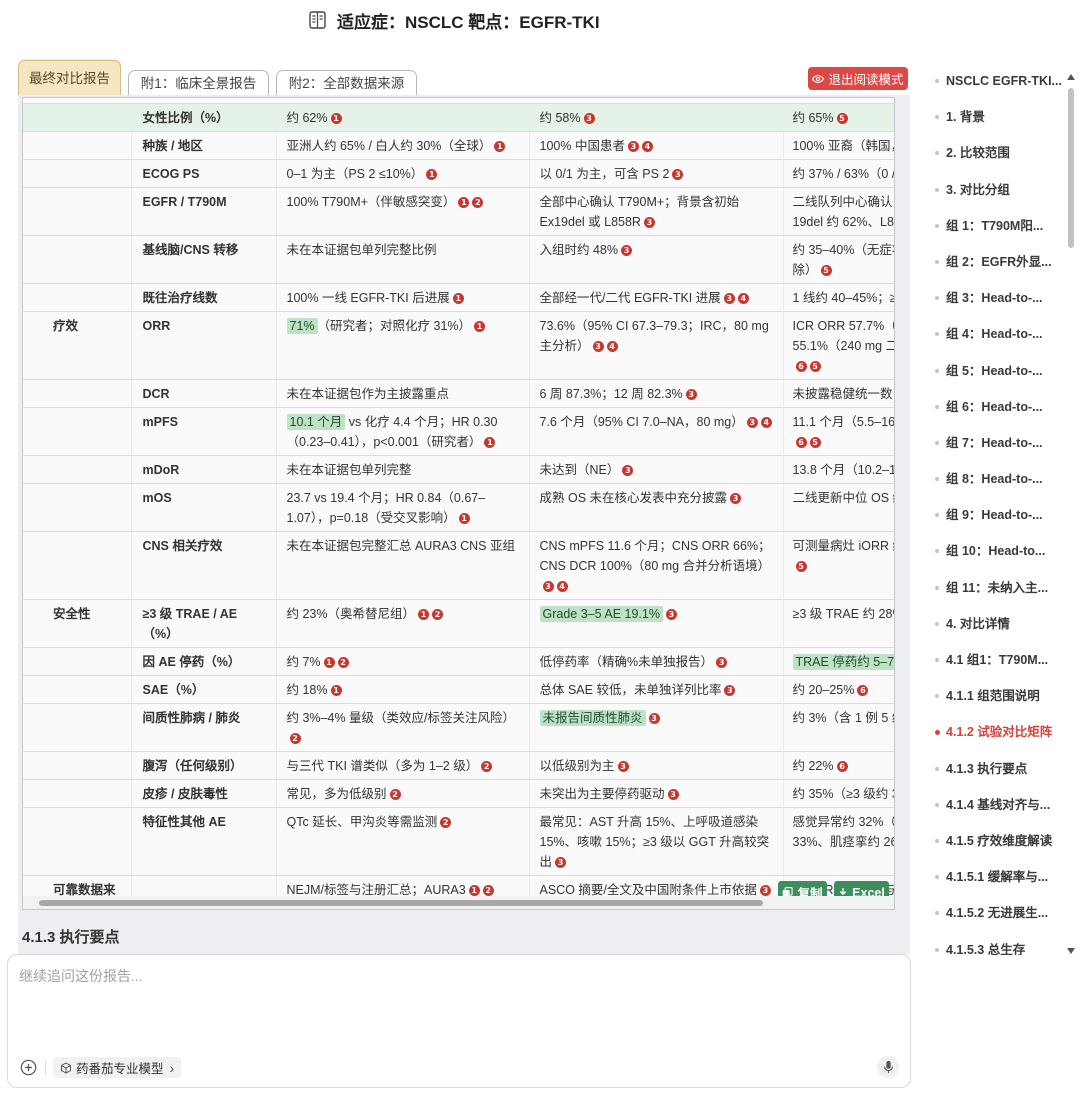 This screenshot has width=1080, height=1094. What do you see at coordinates (117, 1067) in the screenshot?
I see `model-selector: 药番茄专业模型 ›` at bounding box center [117, 1067].